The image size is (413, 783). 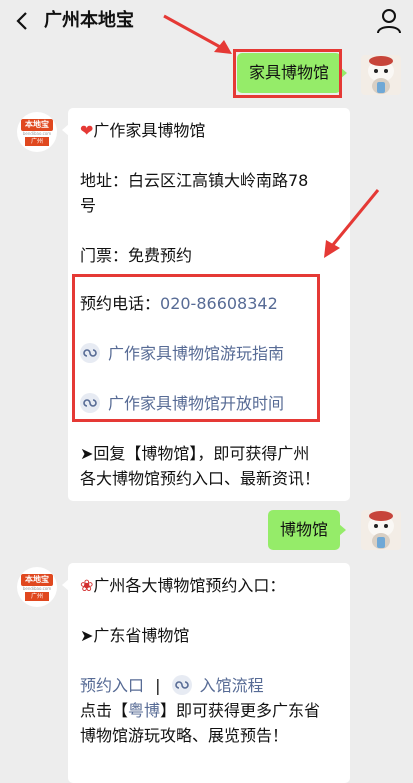 I want to click on user-message-text: 博物馆, so click(x=304, y=529).